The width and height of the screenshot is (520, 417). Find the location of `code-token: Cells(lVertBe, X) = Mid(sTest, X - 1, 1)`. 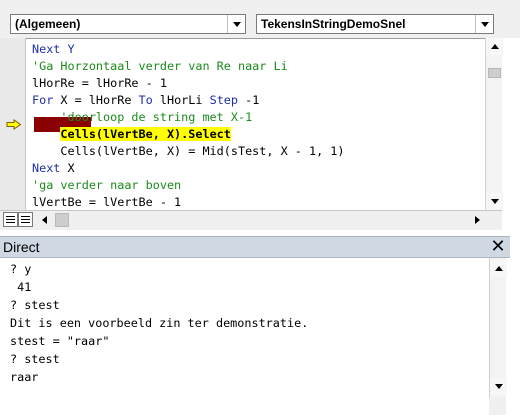

code-token: Cells(lVertBe, X) = Mid(sTest, X - 1, 1) is located at coordinates (188, 151).